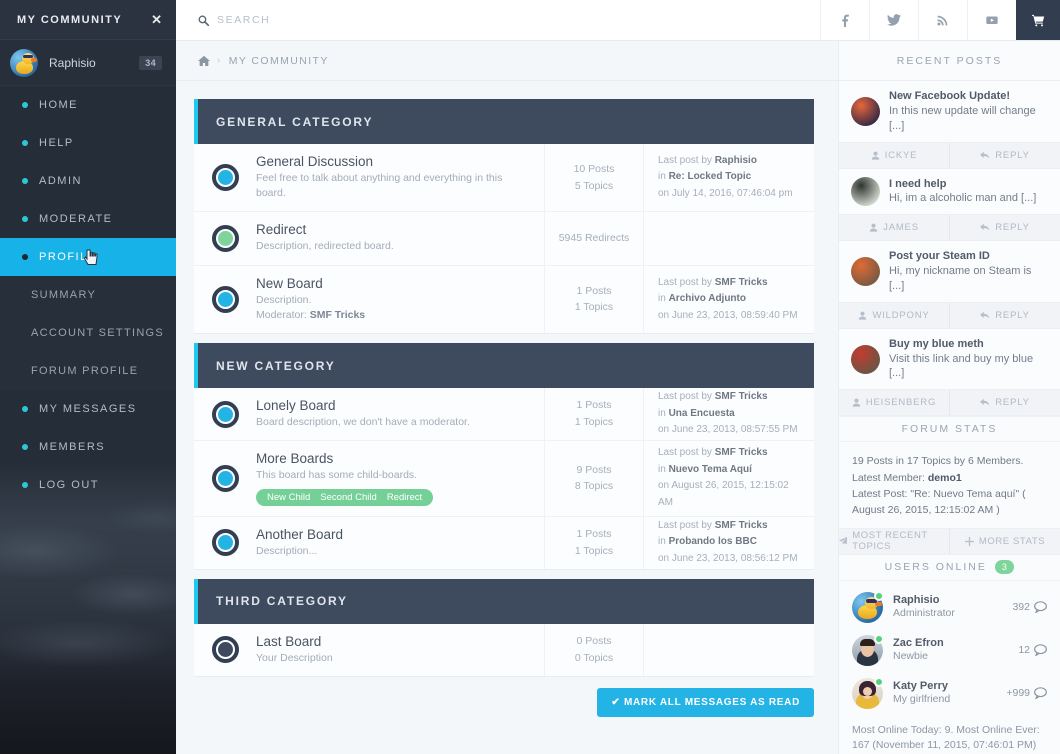 Image resolution: width=1060 pixels, height=754 pixels. What do you see at coordinates (394, 405) in the screenshot?
I see `board-name: Lonely Board` at bounding box center [394, 405].